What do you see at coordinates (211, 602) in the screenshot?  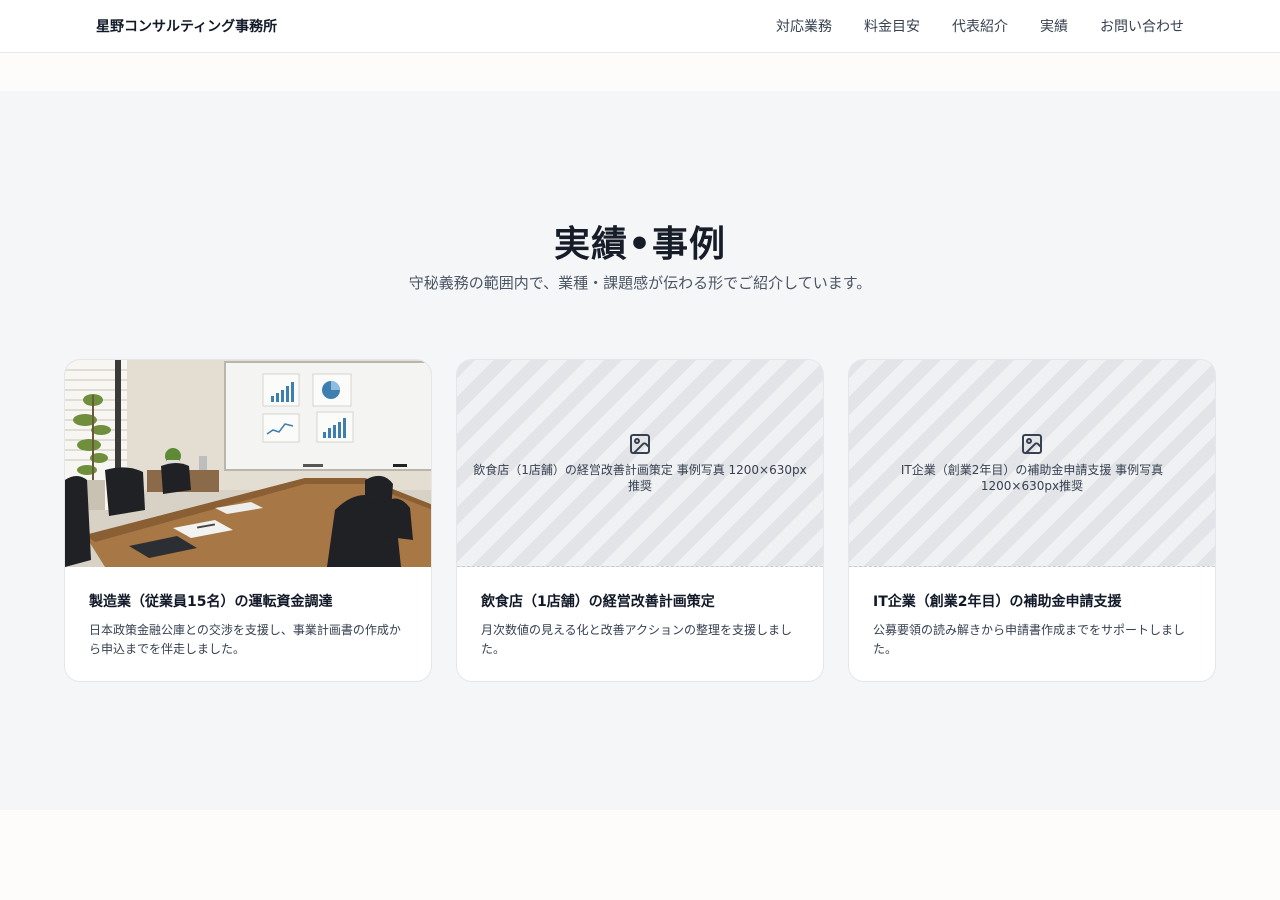 I see `case-title: 製造業（従業員15名）の運転資金調達` at bounding box center [211, 602].